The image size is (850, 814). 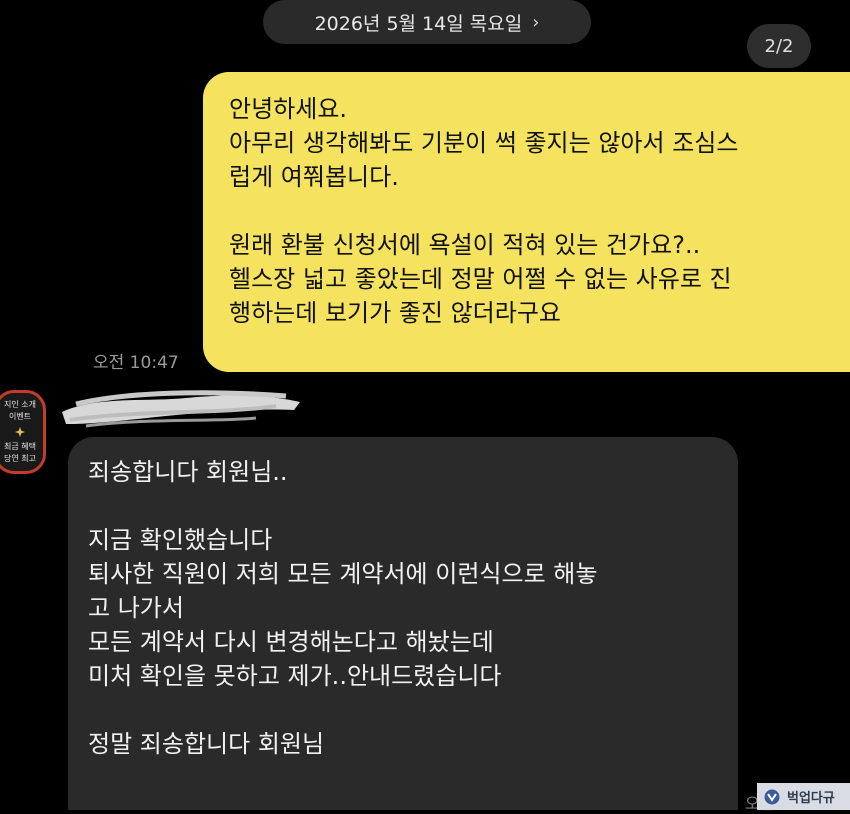 I want to click on page-counter-badge: 2/2, so click(x=779, y=46).